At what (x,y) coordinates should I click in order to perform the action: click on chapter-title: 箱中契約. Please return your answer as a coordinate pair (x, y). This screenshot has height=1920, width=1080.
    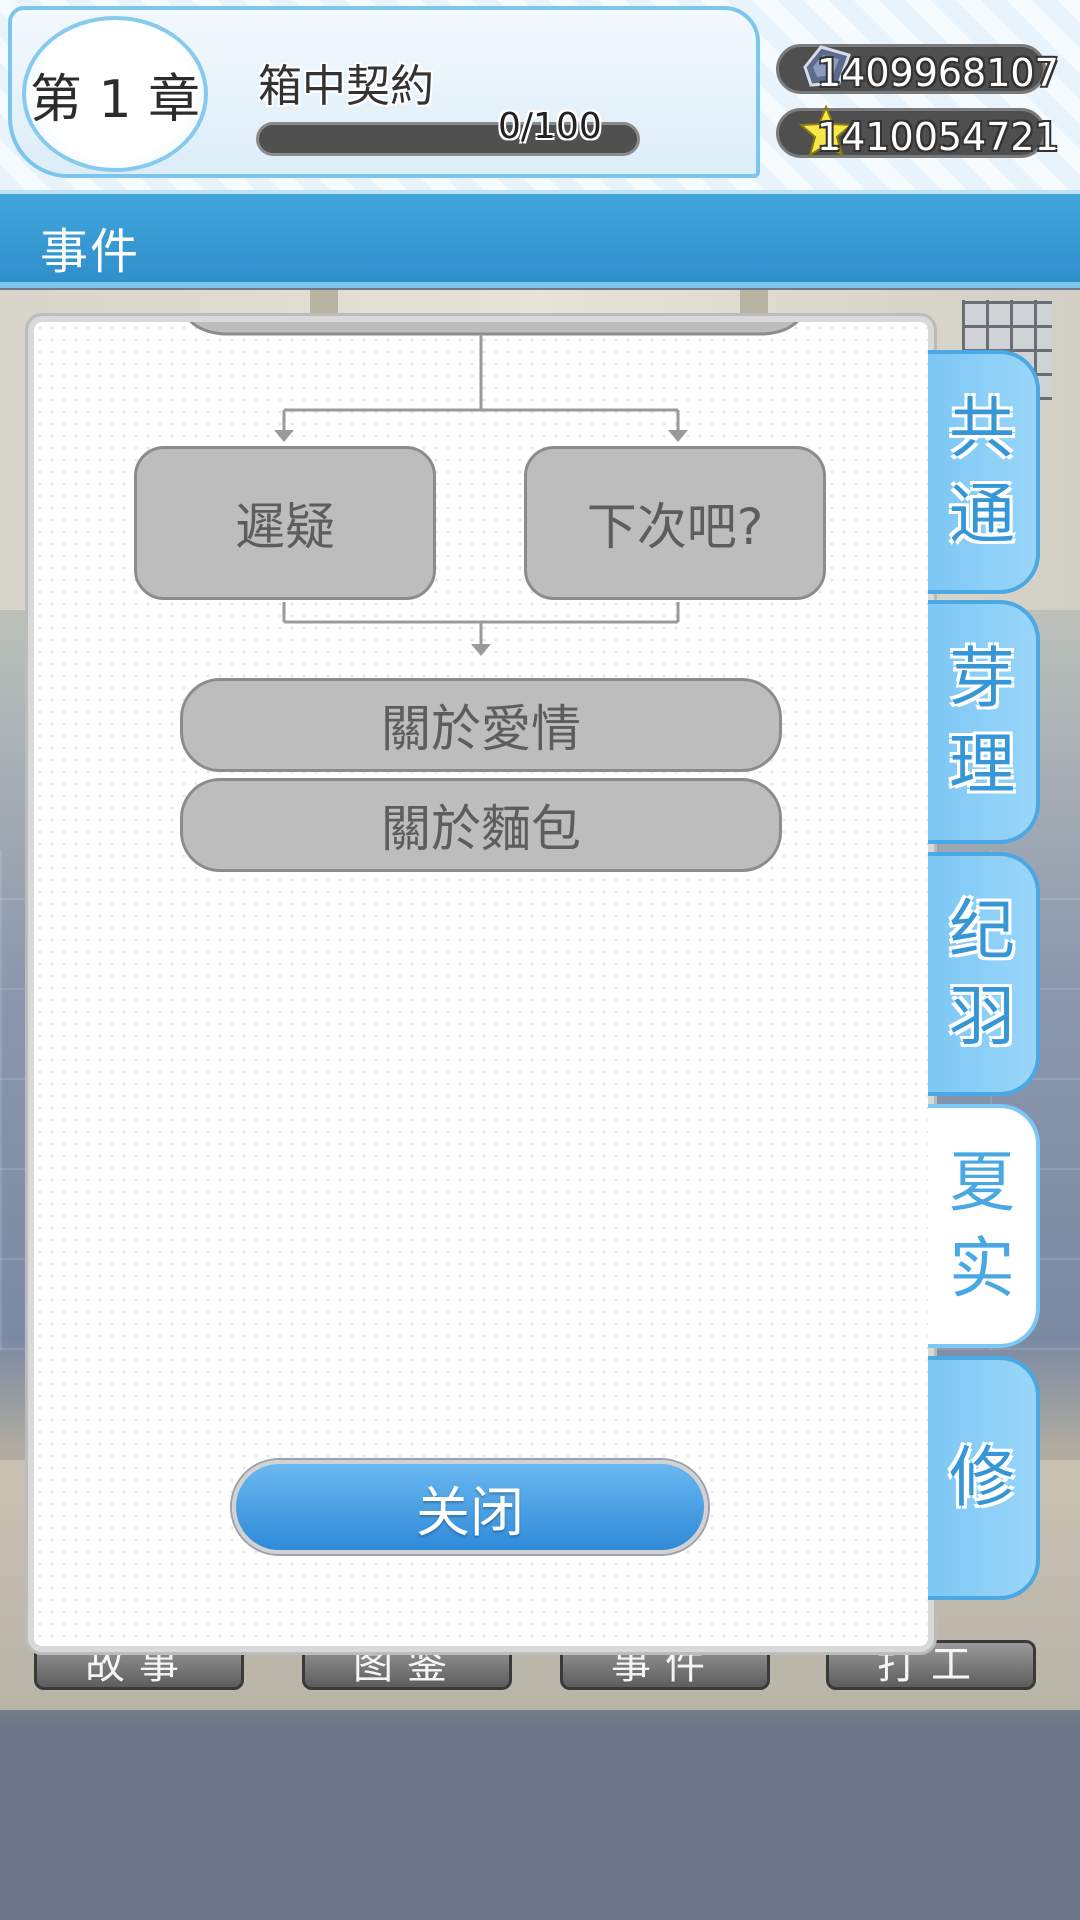
    Looking at the image, I should click on (346, 86).